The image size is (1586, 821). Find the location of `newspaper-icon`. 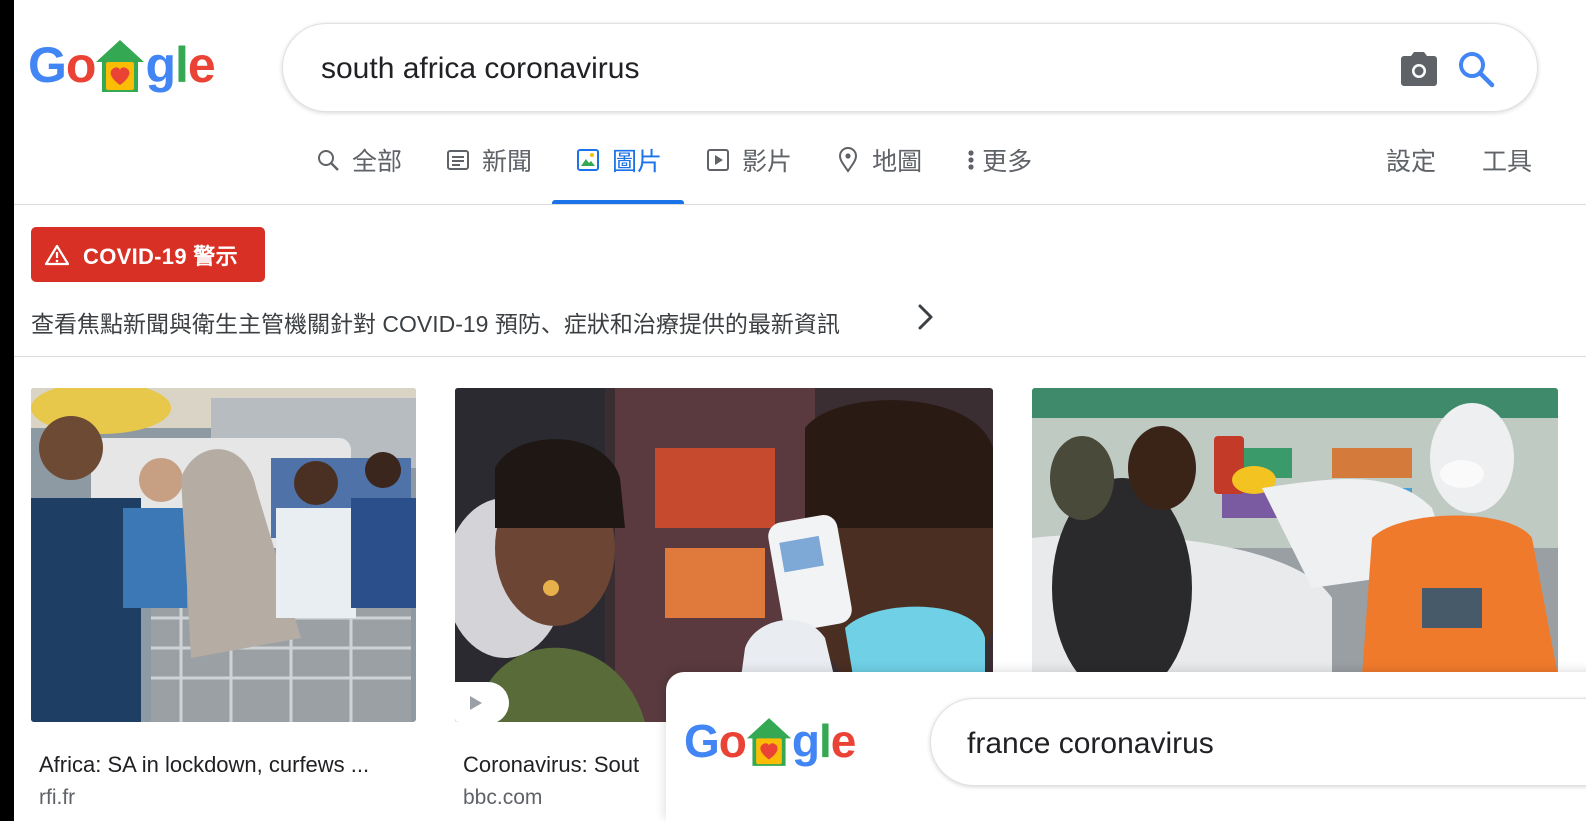

newspaper-icon is located at coordinates (458, 160).